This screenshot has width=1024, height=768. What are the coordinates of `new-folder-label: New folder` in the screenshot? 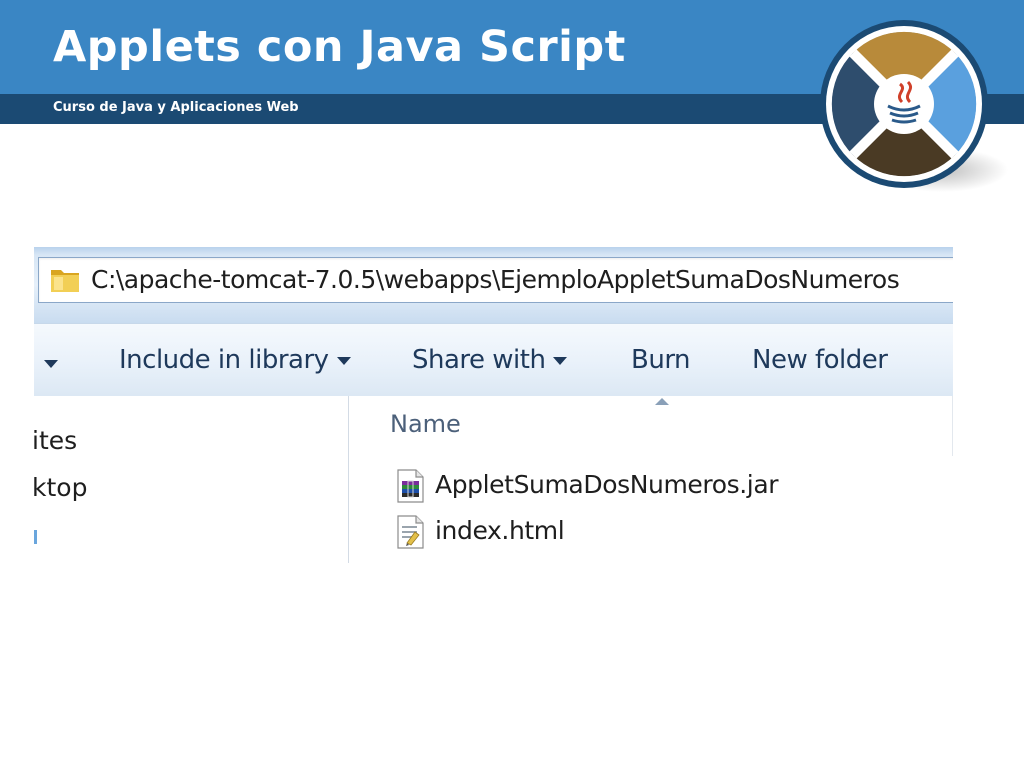 It's located at (820, 360).